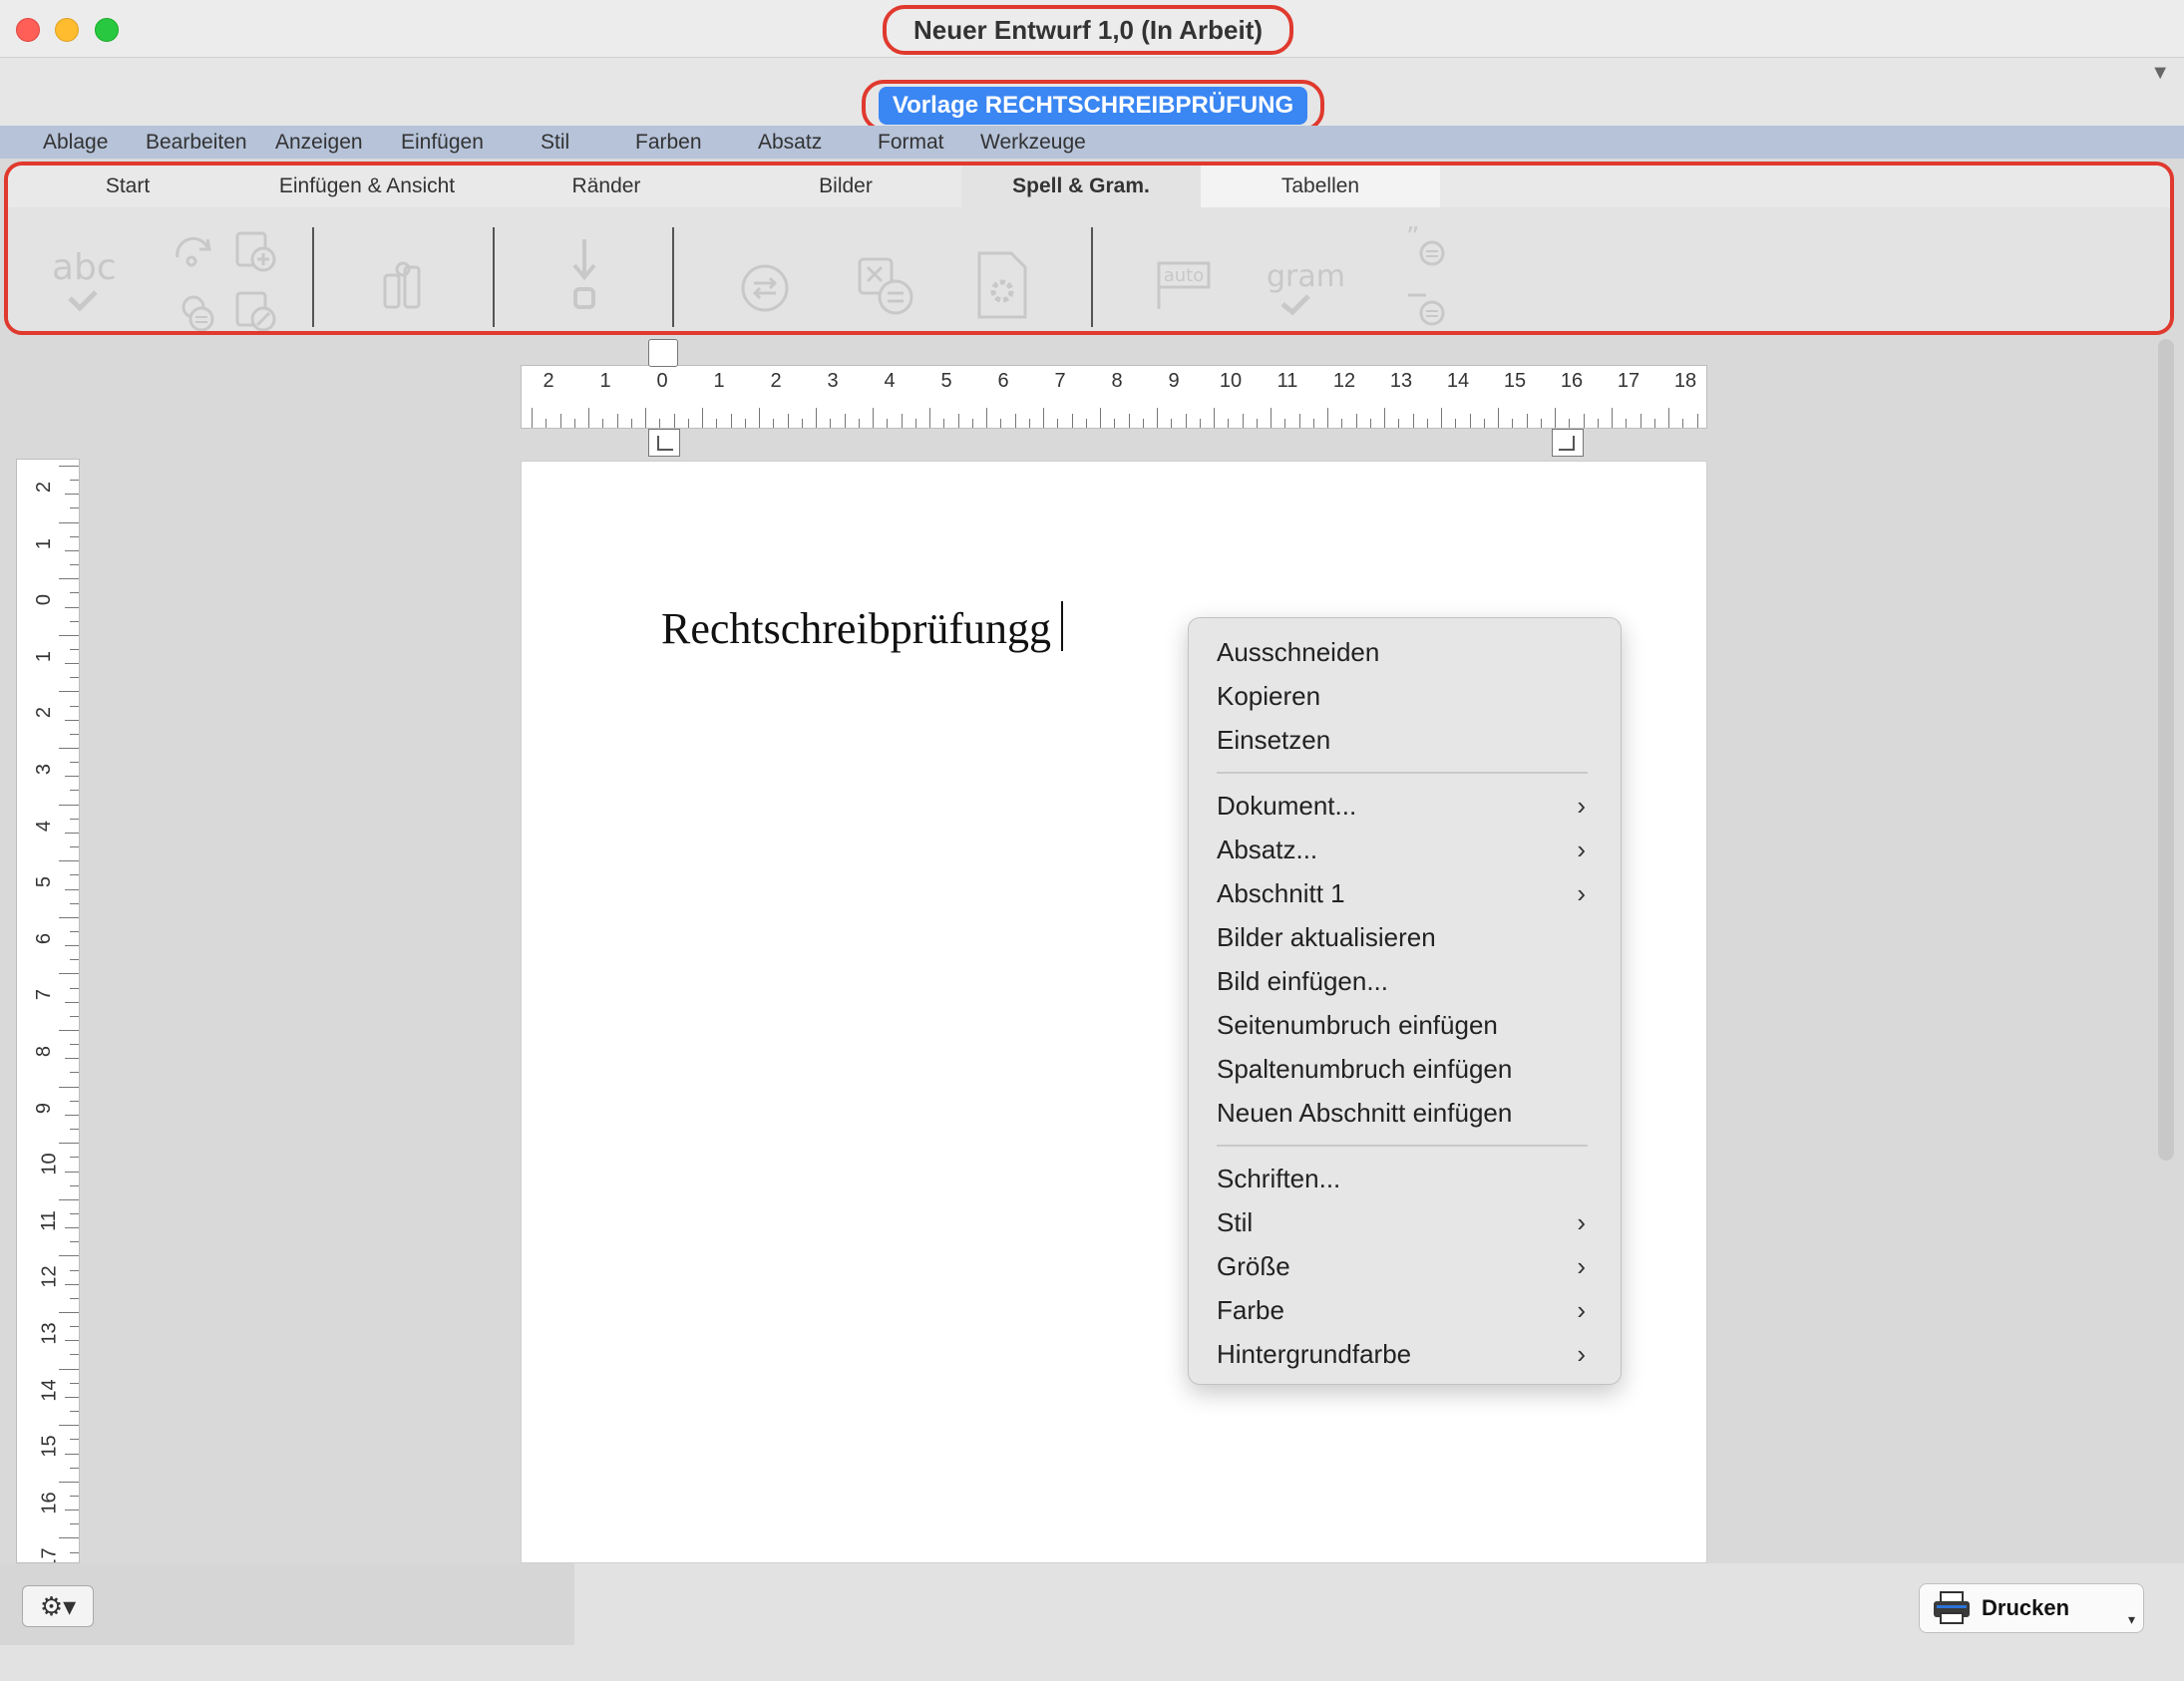 Image resolution: width=2184 pixels, height=1681 pixels. I want to click on left-margin-marker, so click(664, 443).